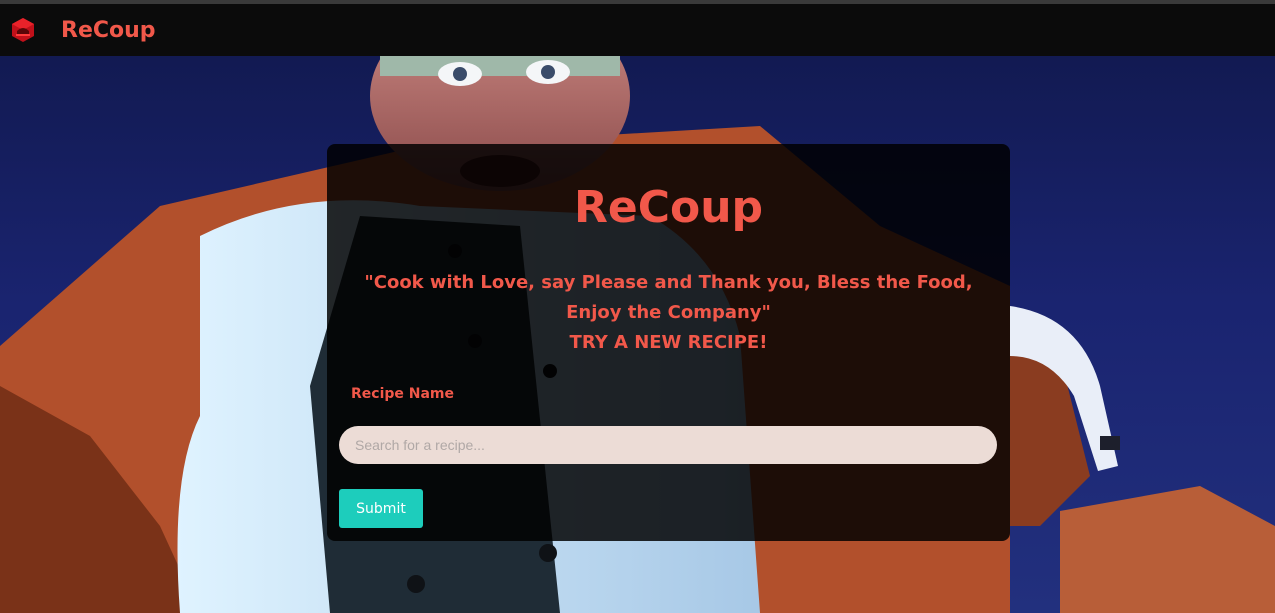 This screenshot has width=1275, height=613. I want to click on recoup-logo-icon, so click(23, 30).